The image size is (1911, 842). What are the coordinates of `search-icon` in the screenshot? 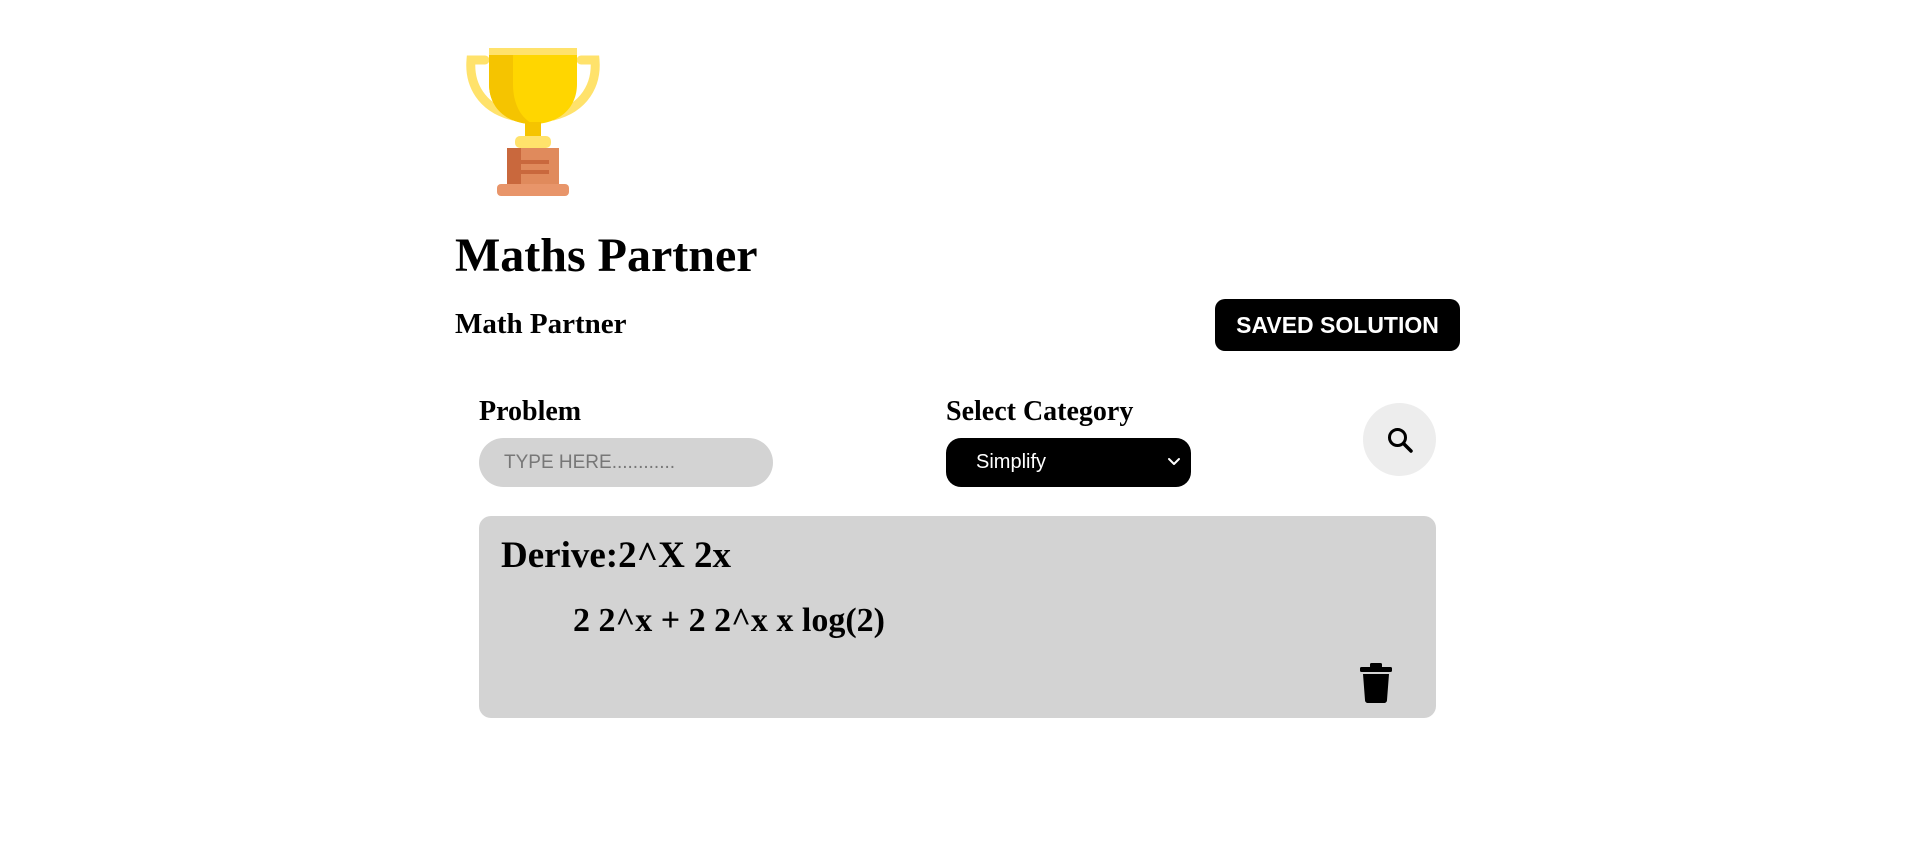 It's located at (1400, 440).